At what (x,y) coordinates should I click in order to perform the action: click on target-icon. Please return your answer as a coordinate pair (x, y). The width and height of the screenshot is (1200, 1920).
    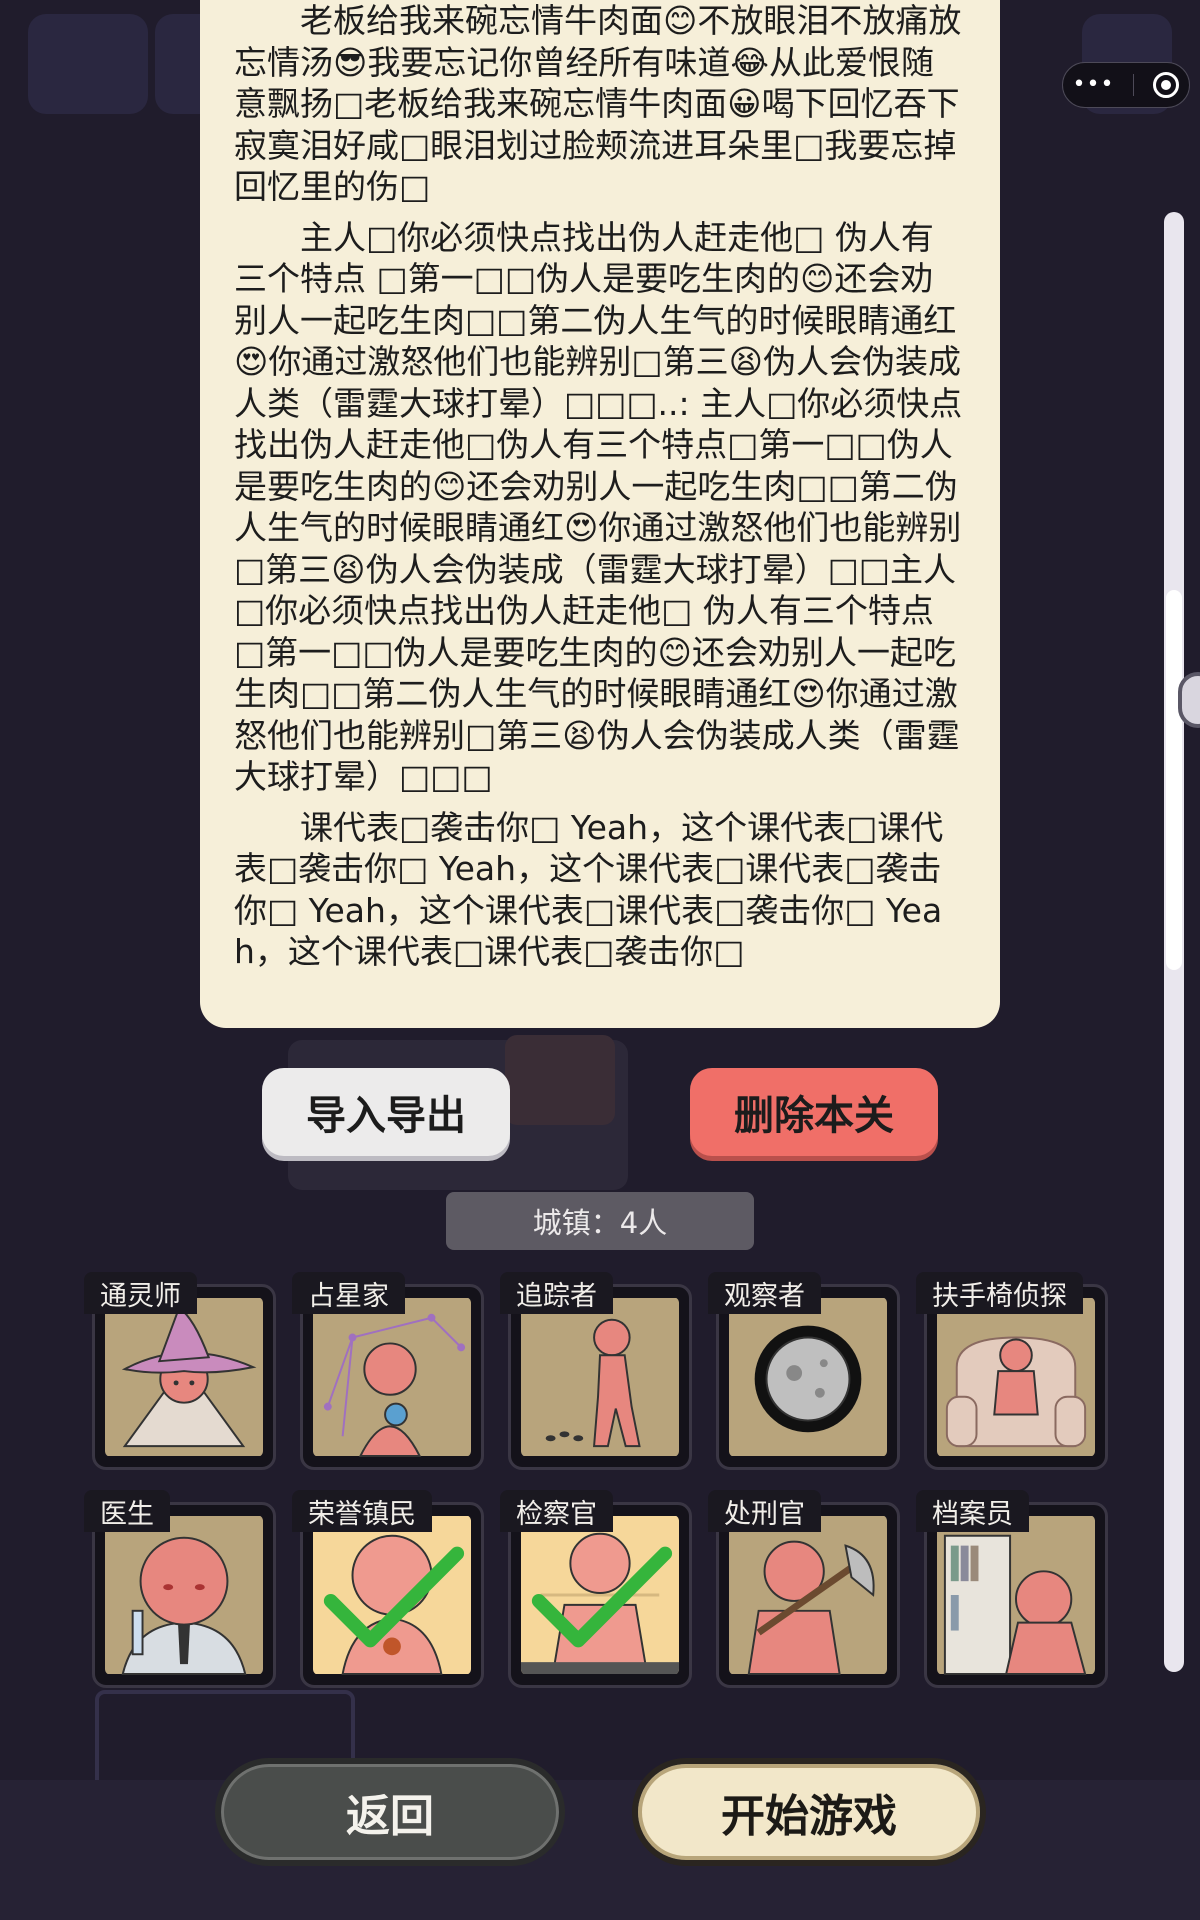
    Looking at the image, I should click on (1166, 85).